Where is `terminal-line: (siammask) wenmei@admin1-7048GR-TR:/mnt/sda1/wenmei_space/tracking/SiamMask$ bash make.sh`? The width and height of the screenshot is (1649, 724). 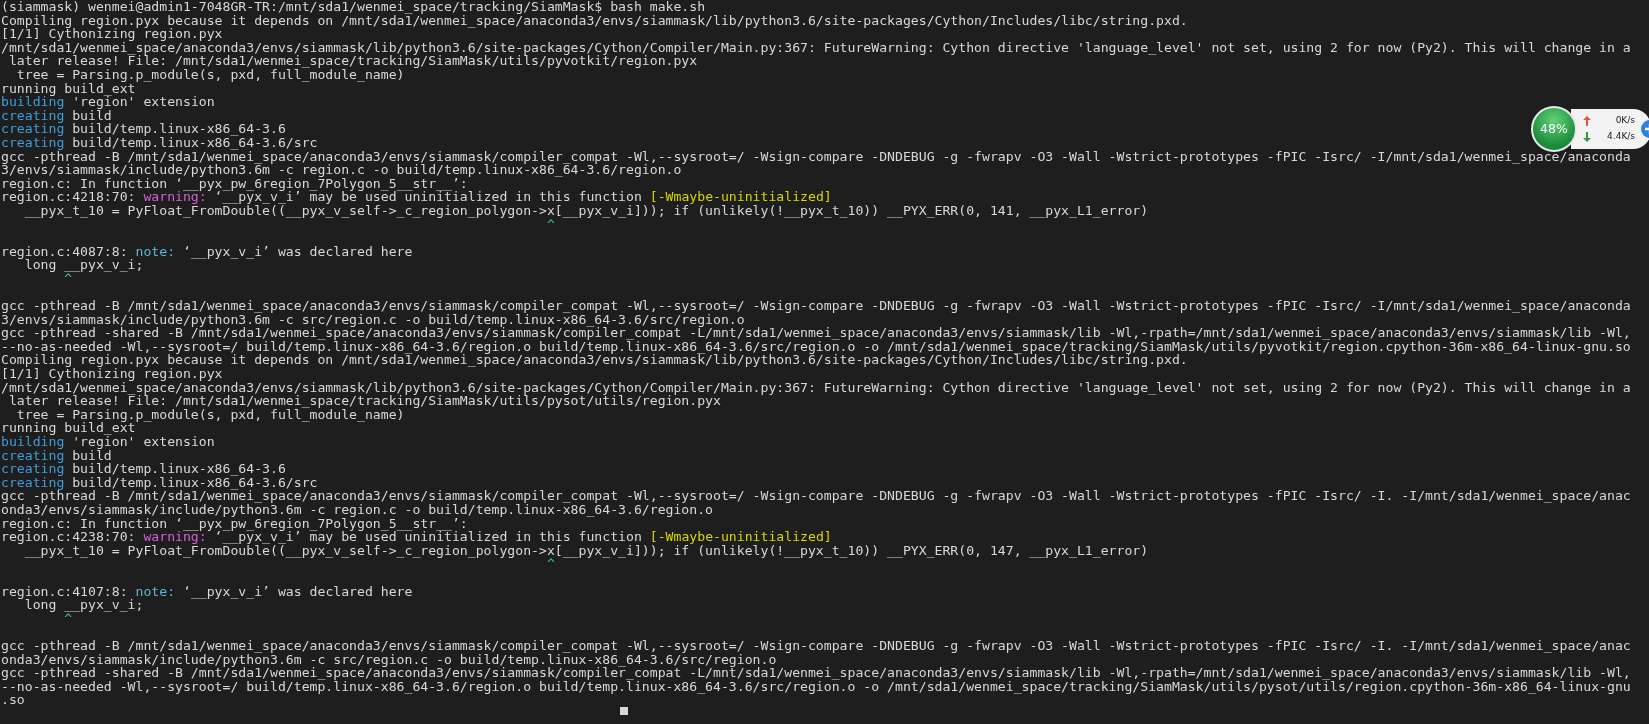
terminal-line: (siammask) wenmei@admin1-7048GR-TR:/mnt/sda1/wenmei_space/tracking/SiamMask$ bash make.sh is located at coordinates (353, 7).